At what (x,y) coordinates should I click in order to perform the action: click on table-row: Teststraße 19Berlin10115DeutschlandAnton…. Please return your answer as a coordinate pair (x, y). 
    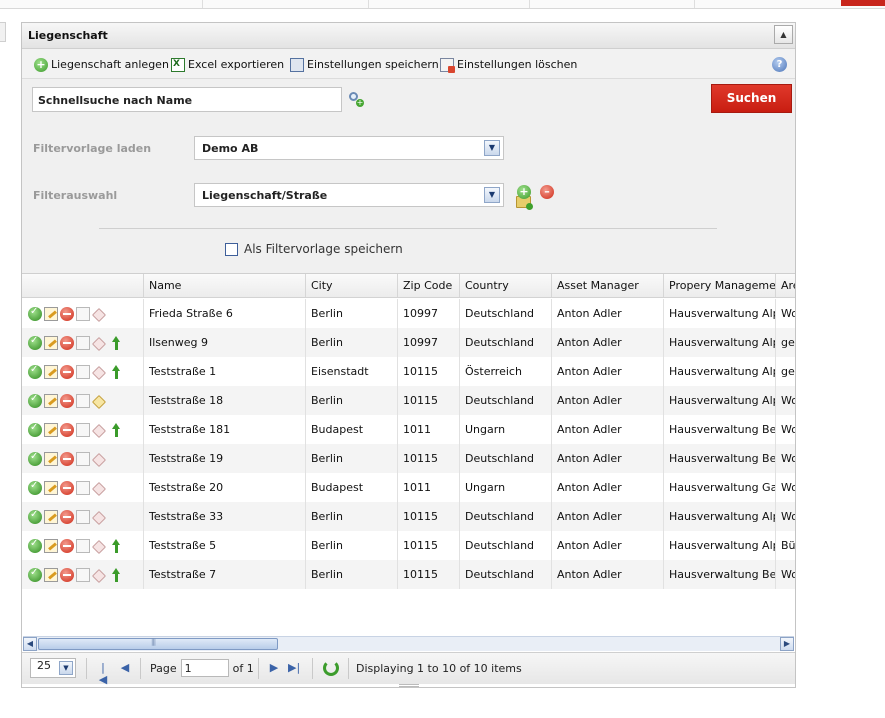
    Looking at the image, I should click on (408, 458).